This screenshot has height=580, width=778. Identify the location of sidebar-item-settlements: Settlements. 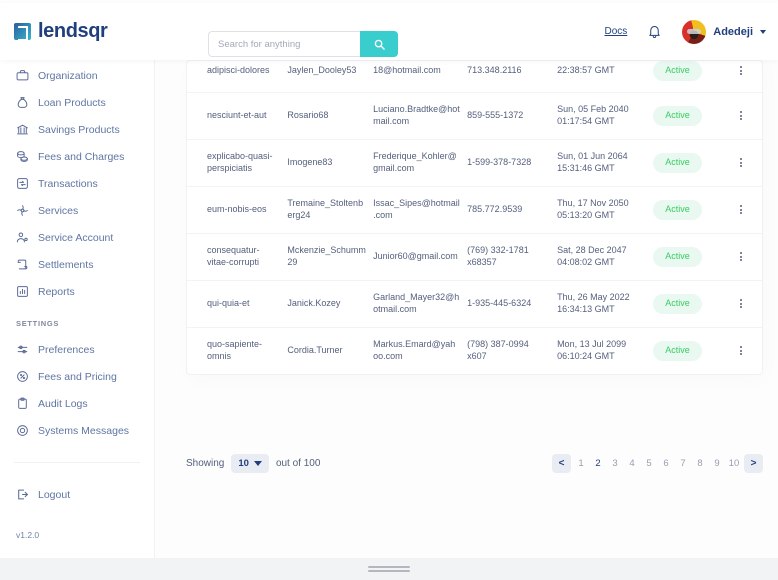
(77, 264).